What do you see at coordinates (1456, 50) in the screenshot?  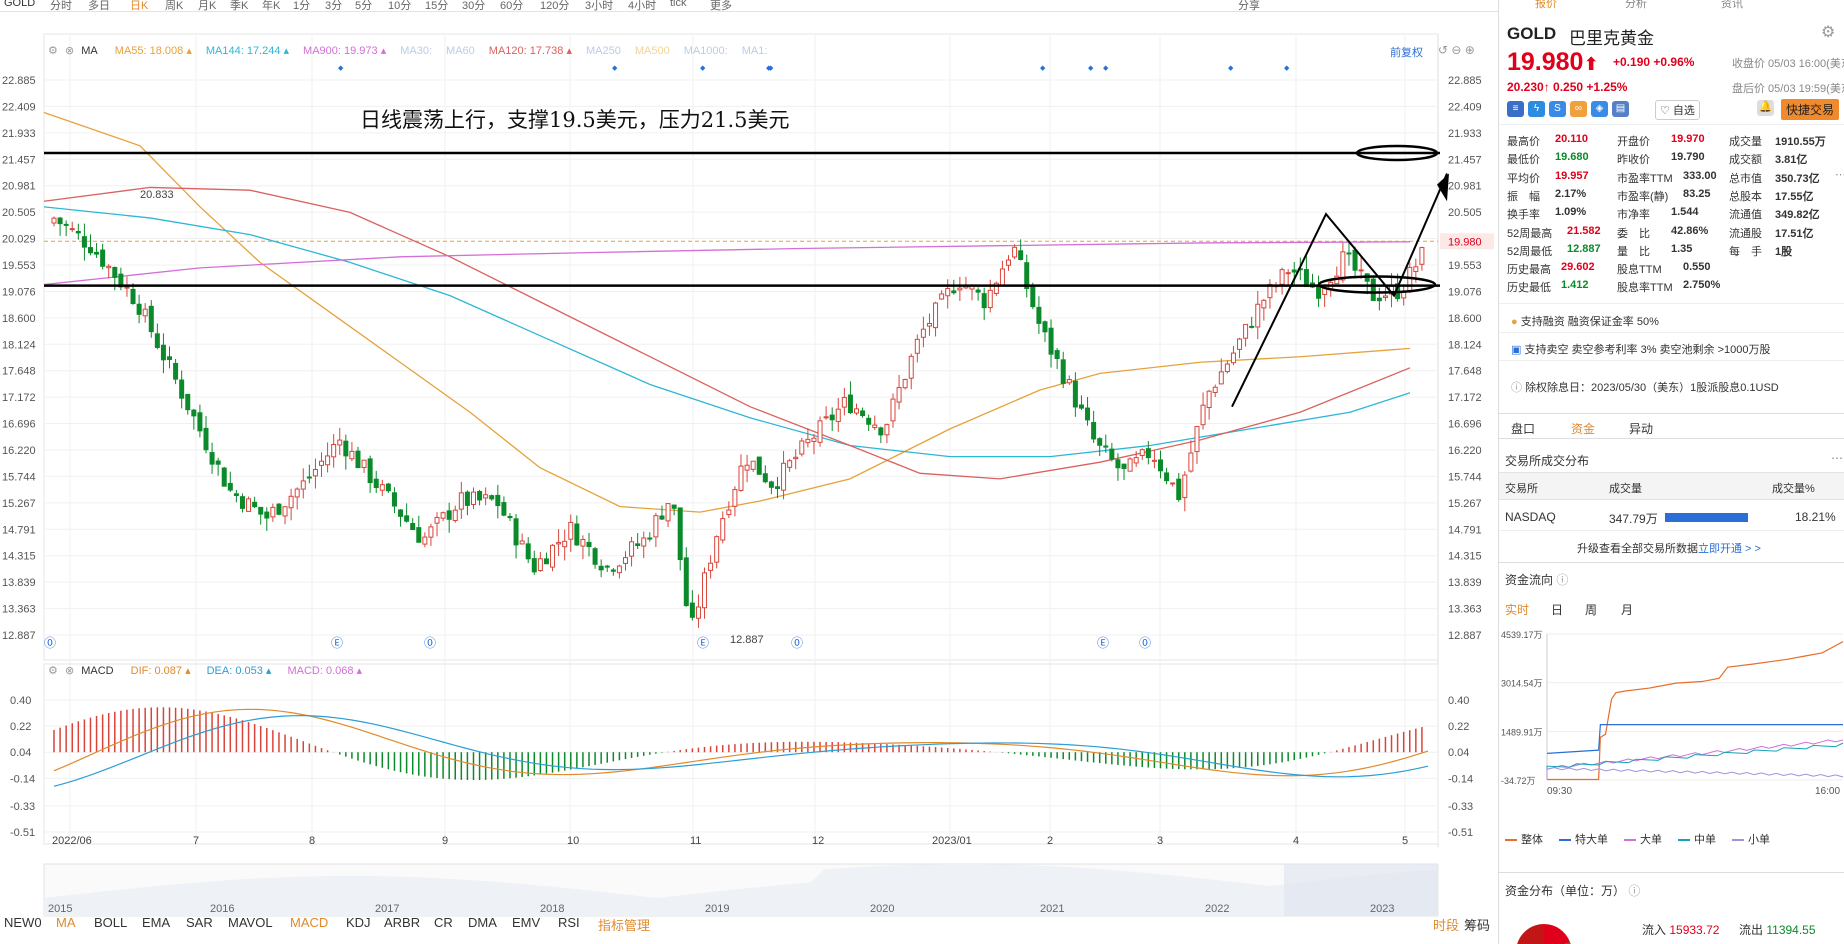 I see `chart-controls: ↺ ⊖ ⊕` at bounding box center [1456, 50].